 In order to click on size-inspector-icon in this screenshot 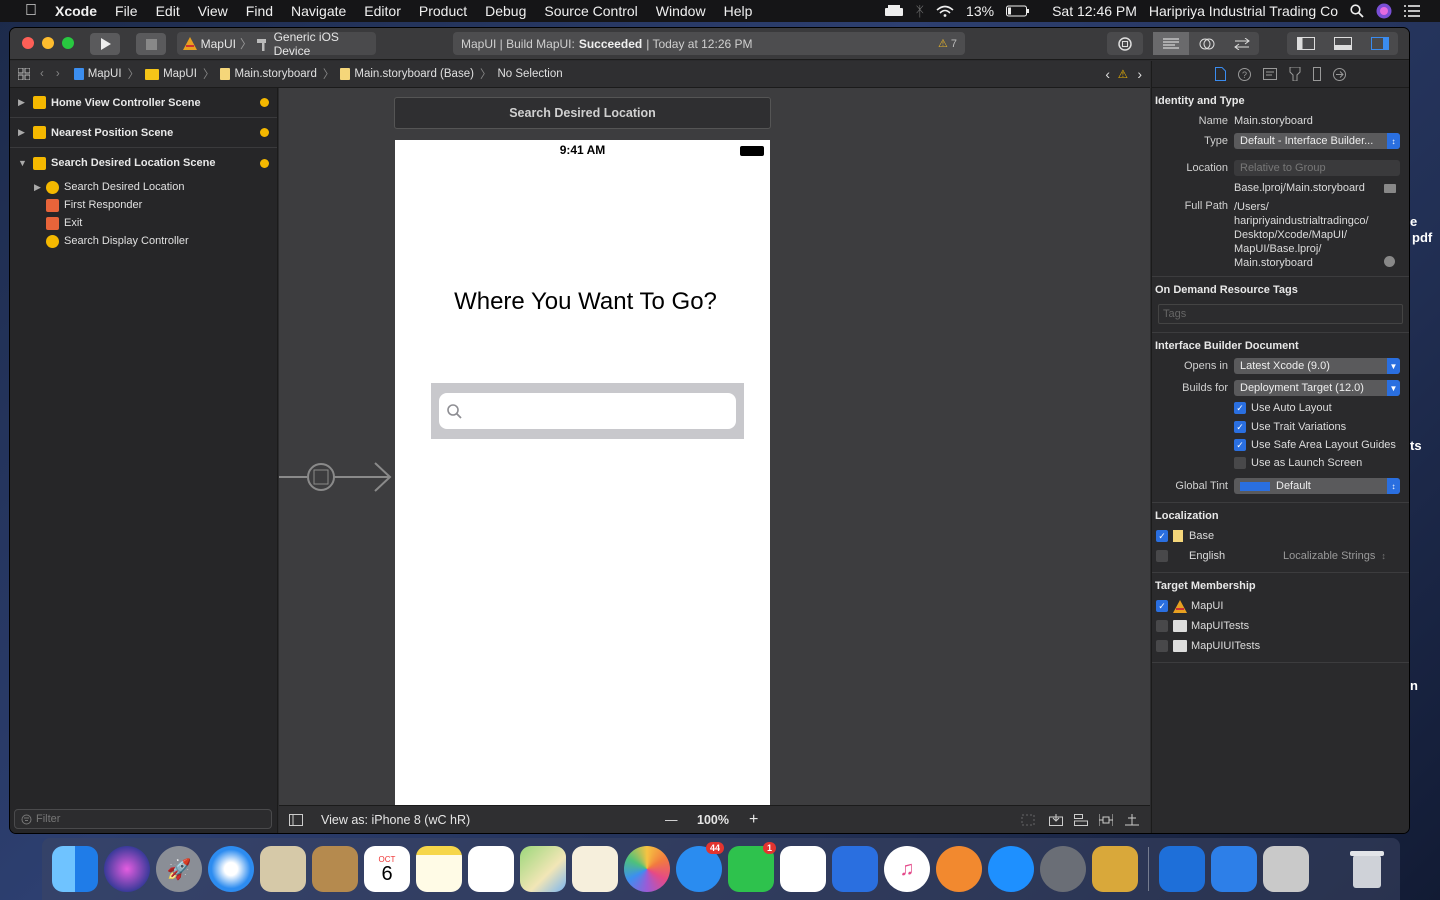, I will do `click(1317, 74)`.